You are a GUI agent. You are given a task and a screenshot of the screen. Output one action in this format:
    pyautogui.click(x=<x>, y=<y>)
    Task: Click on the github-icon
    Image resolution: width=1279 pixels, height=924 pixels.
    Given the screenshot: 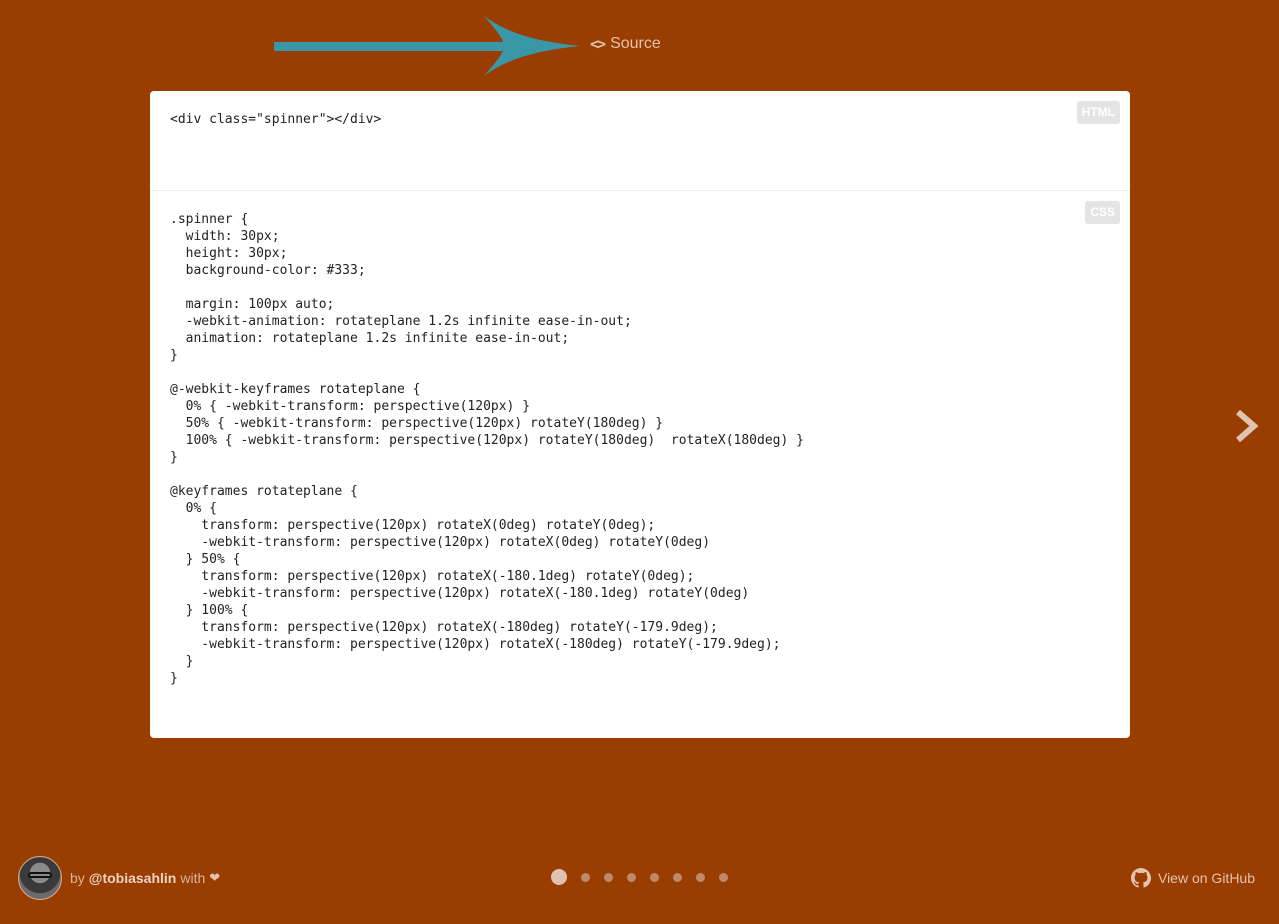 What is the action you would take?
    pyautogui.click(x=1140, y=878)
    